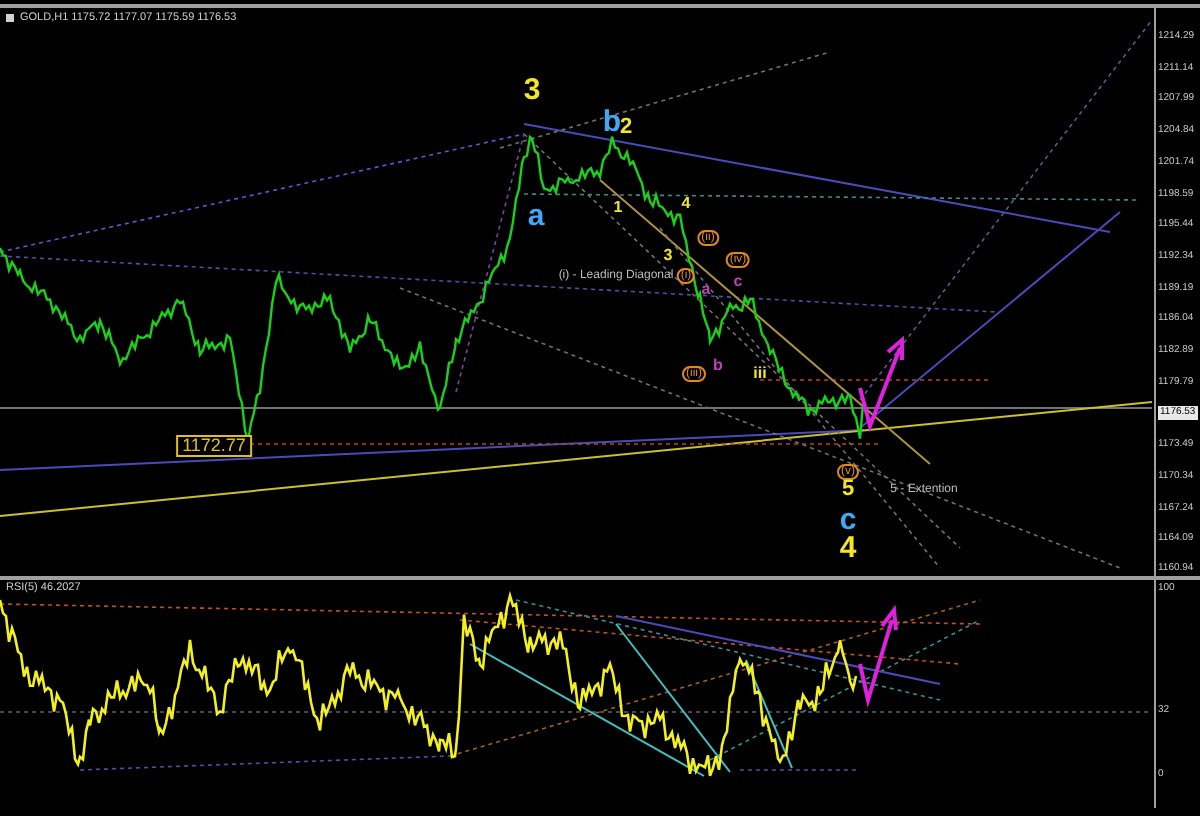  What do you see at coordinates (800, 770) in the screenshot?
I see `dotted-trend-line` at bounding box center [800, 770].